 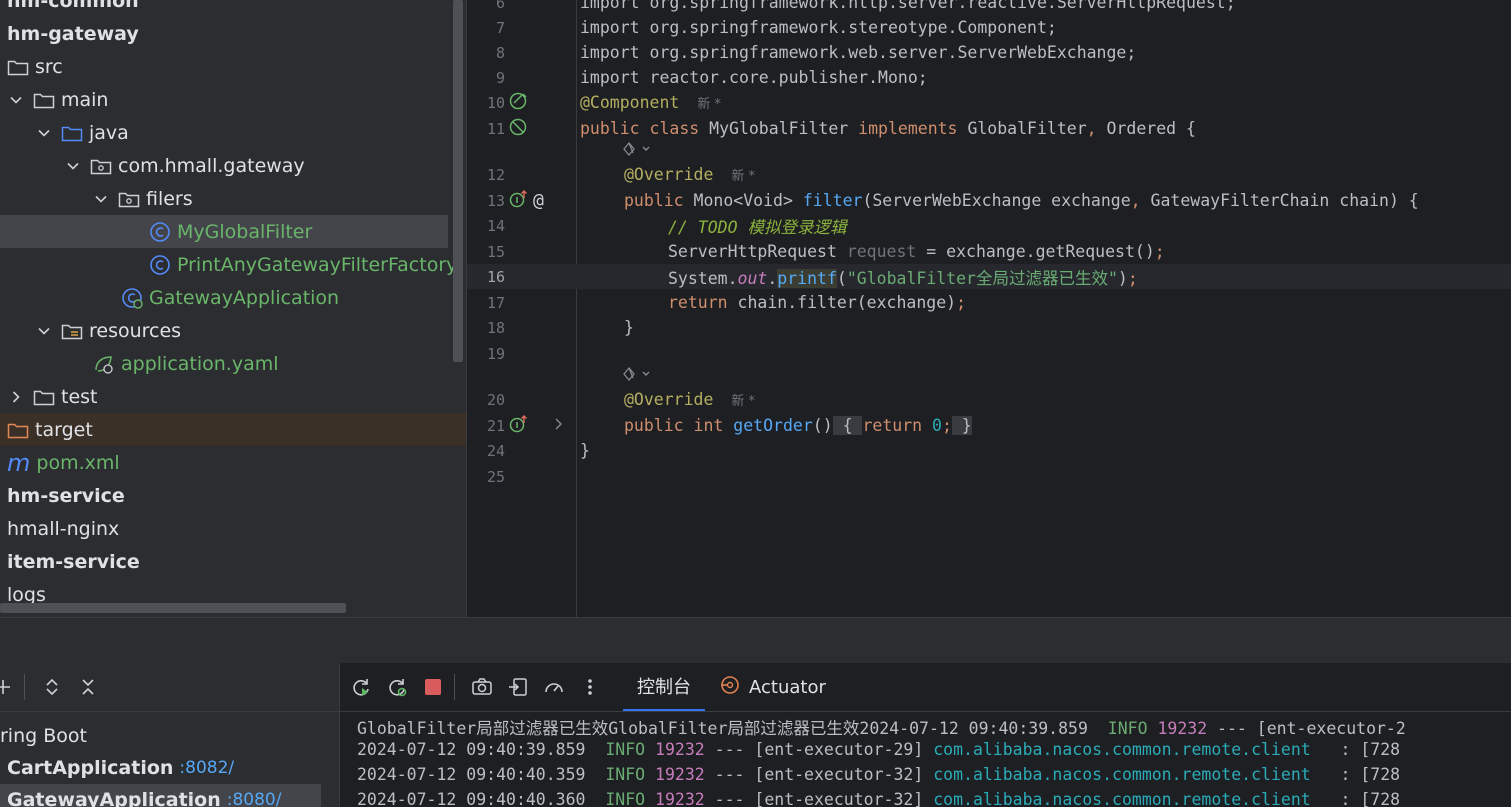 I want to click on log-pid: 19232, so click(x=680, y=749).